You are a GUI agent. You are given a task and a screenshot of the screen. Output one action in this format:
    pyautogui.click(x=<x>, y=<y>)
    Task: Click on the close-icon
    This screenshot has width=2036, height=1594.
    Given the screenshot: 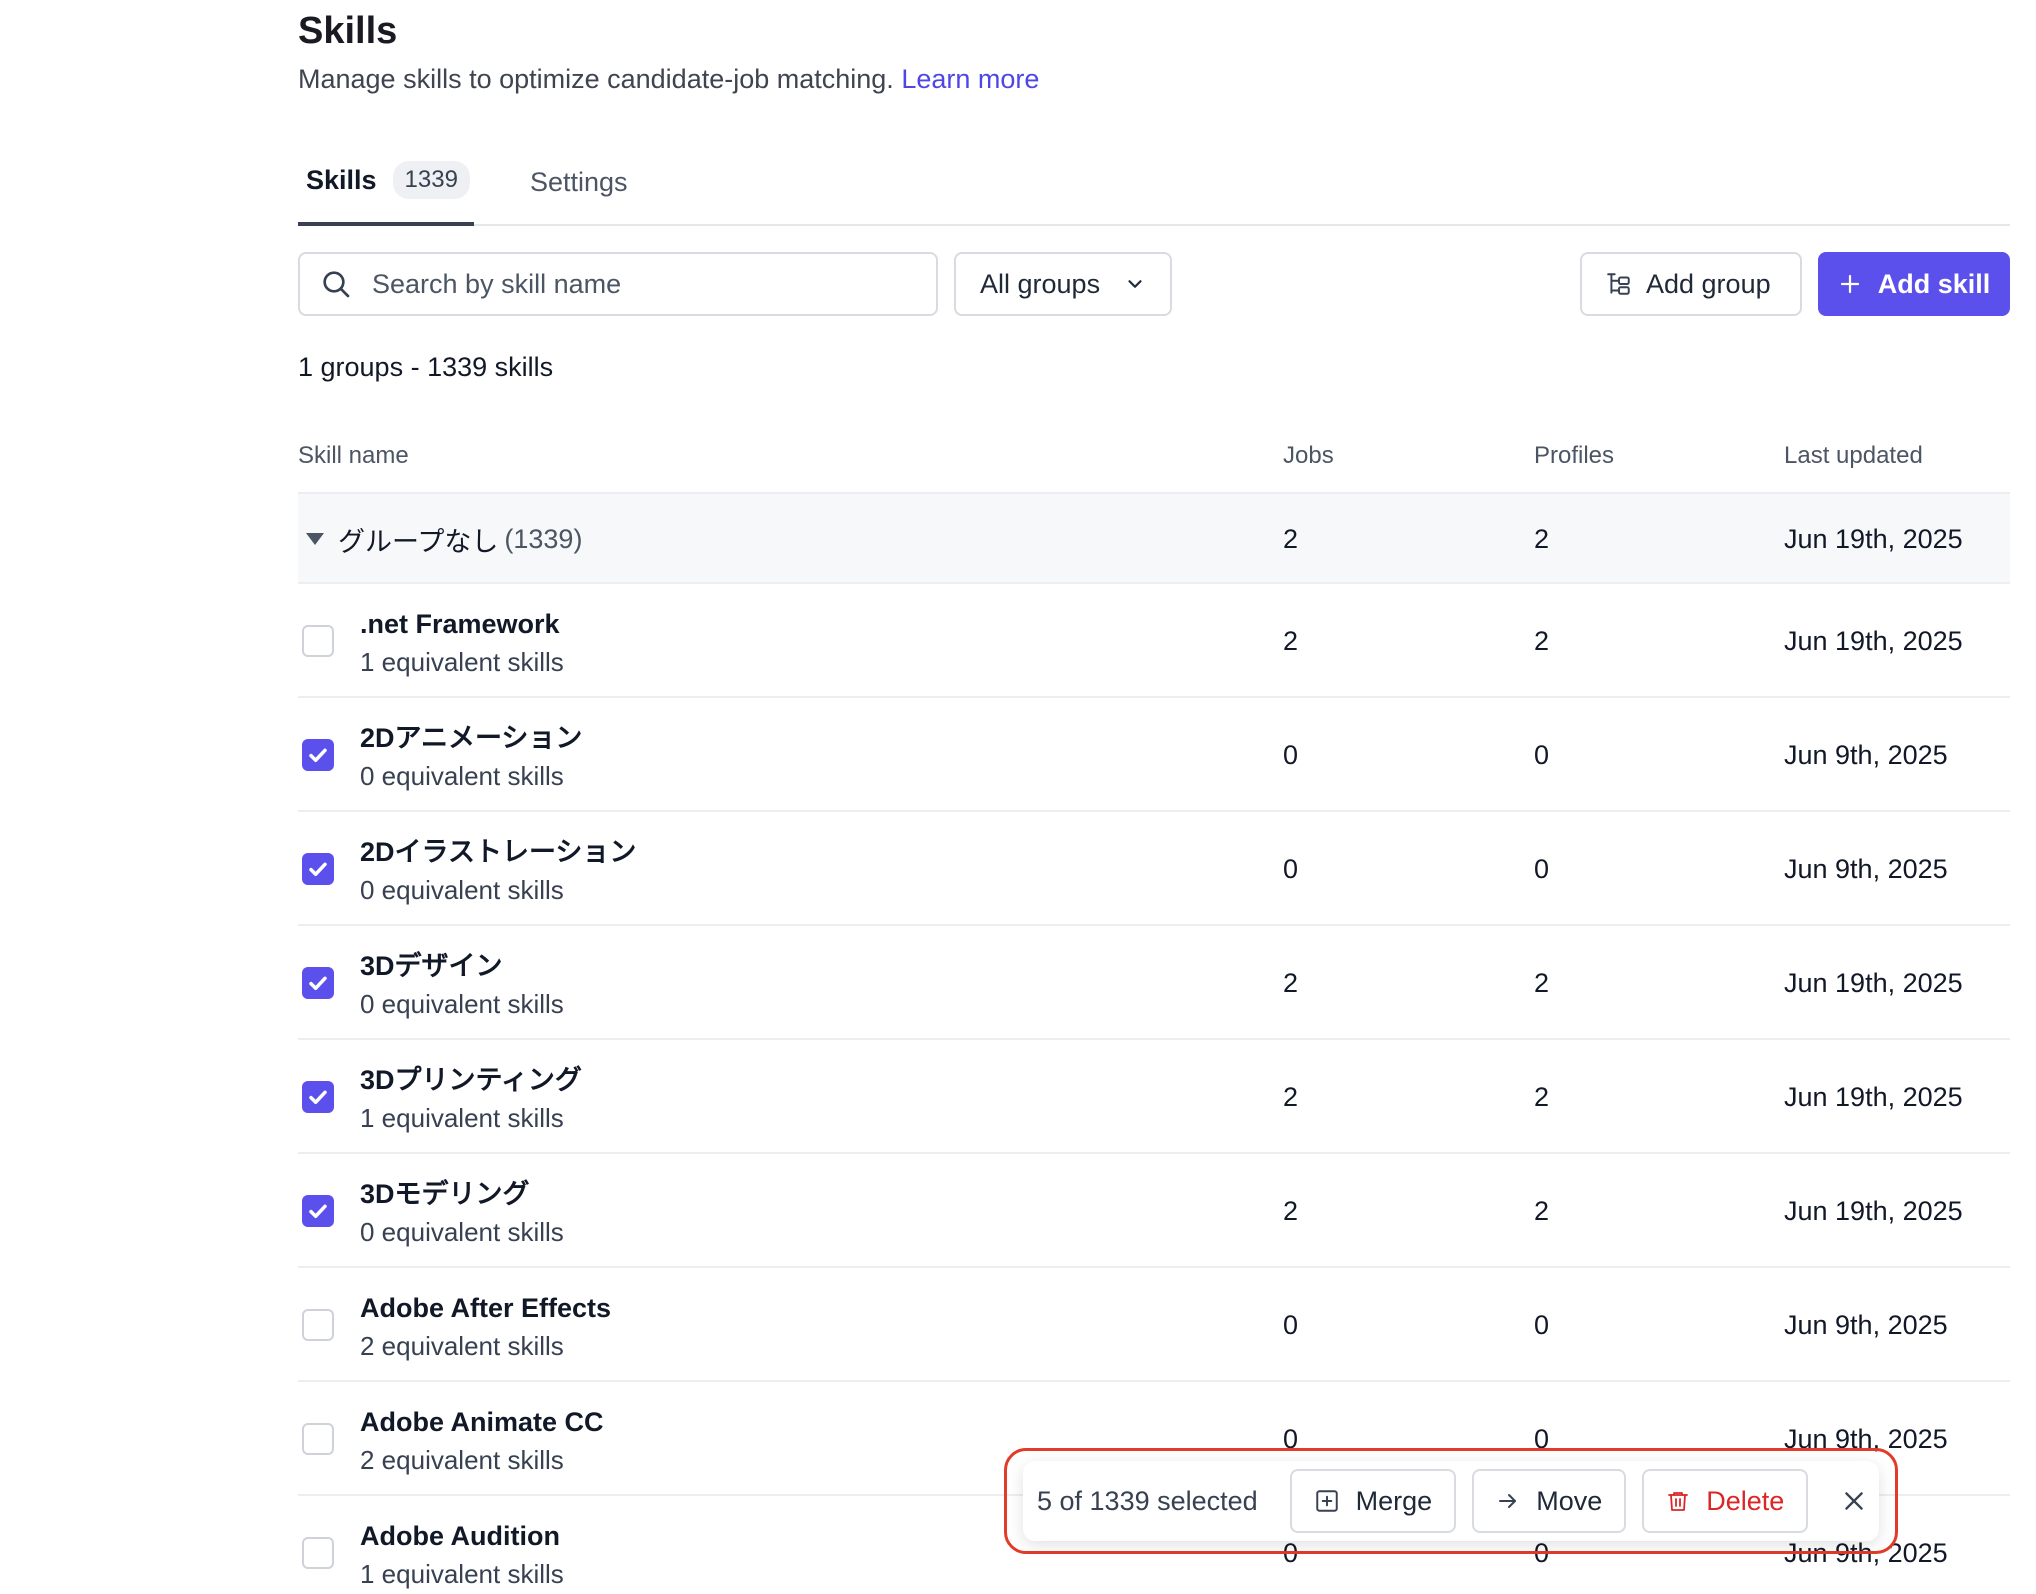 What is the action you would take?
    pyautogui.click(x=1854, y=1501)
    